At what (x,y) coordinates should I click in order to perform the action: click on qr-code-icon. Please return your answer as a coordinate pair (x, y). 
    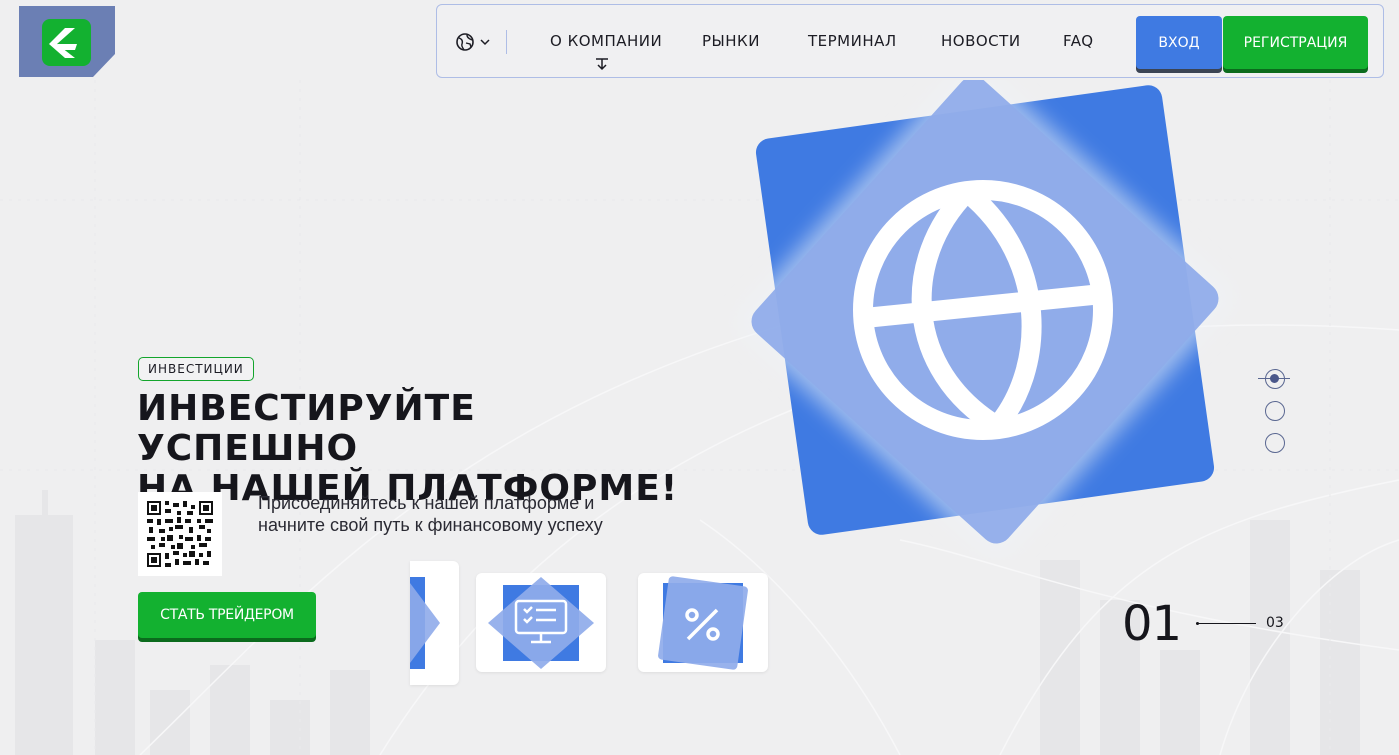
    Looking at the image, I should click on (180, 534).